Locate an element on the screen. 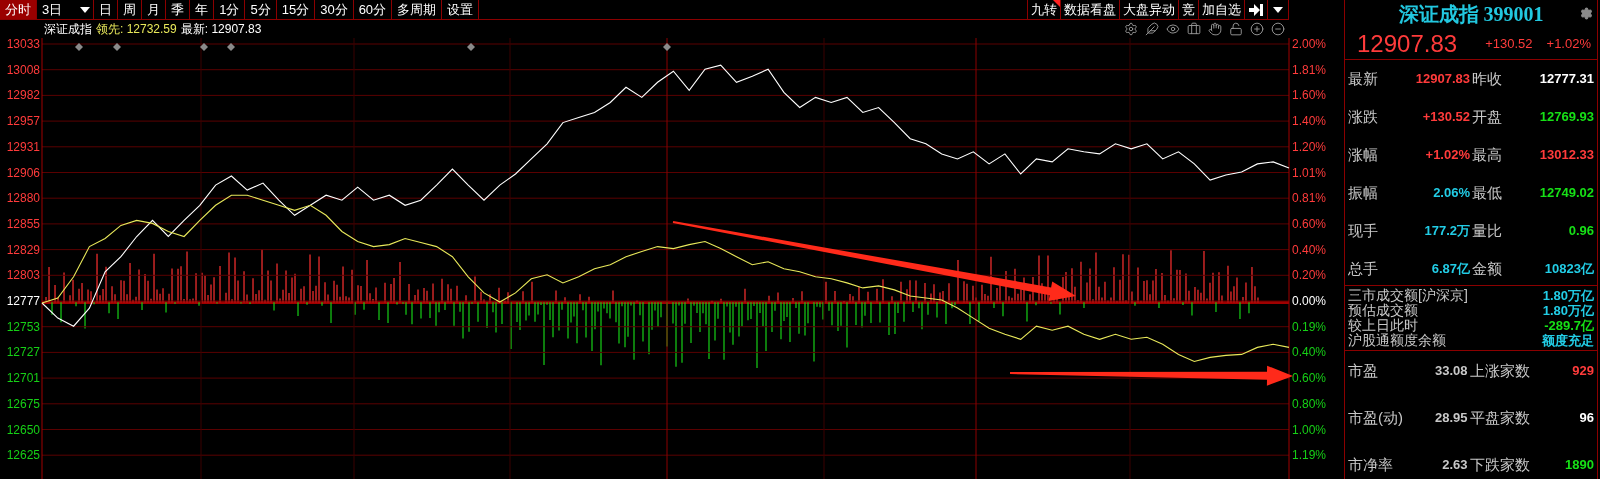 The height and width of the screenshot is (479, 1600). percent-axis-label: 0.00% is located at coordinates (1309, 301).